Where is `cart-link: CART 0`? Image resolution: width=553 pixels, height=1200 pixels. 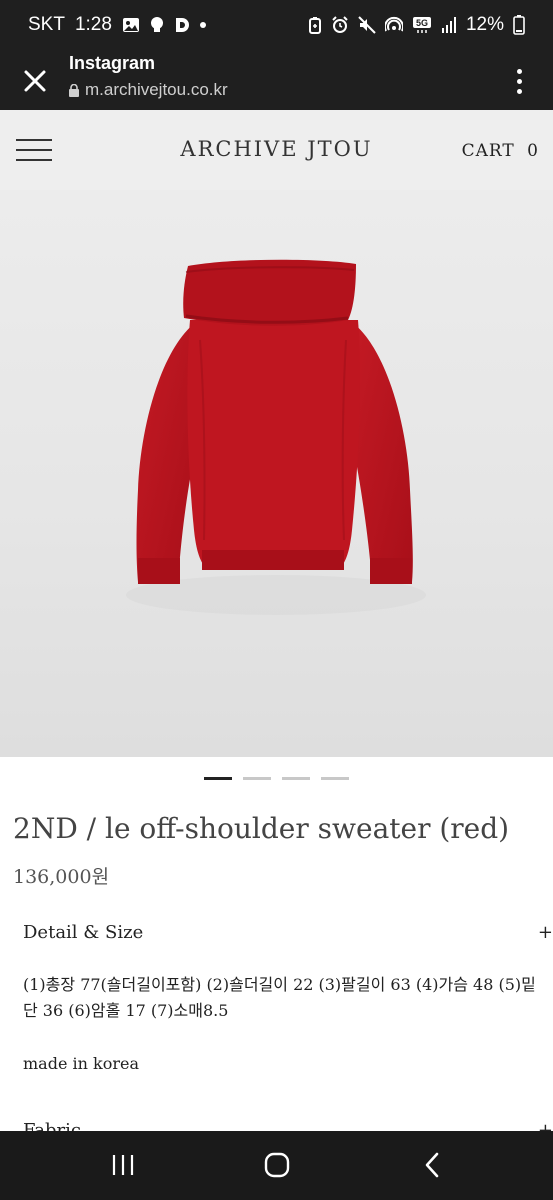
cart-link: CART 0 is located at coordinates (500, 151).